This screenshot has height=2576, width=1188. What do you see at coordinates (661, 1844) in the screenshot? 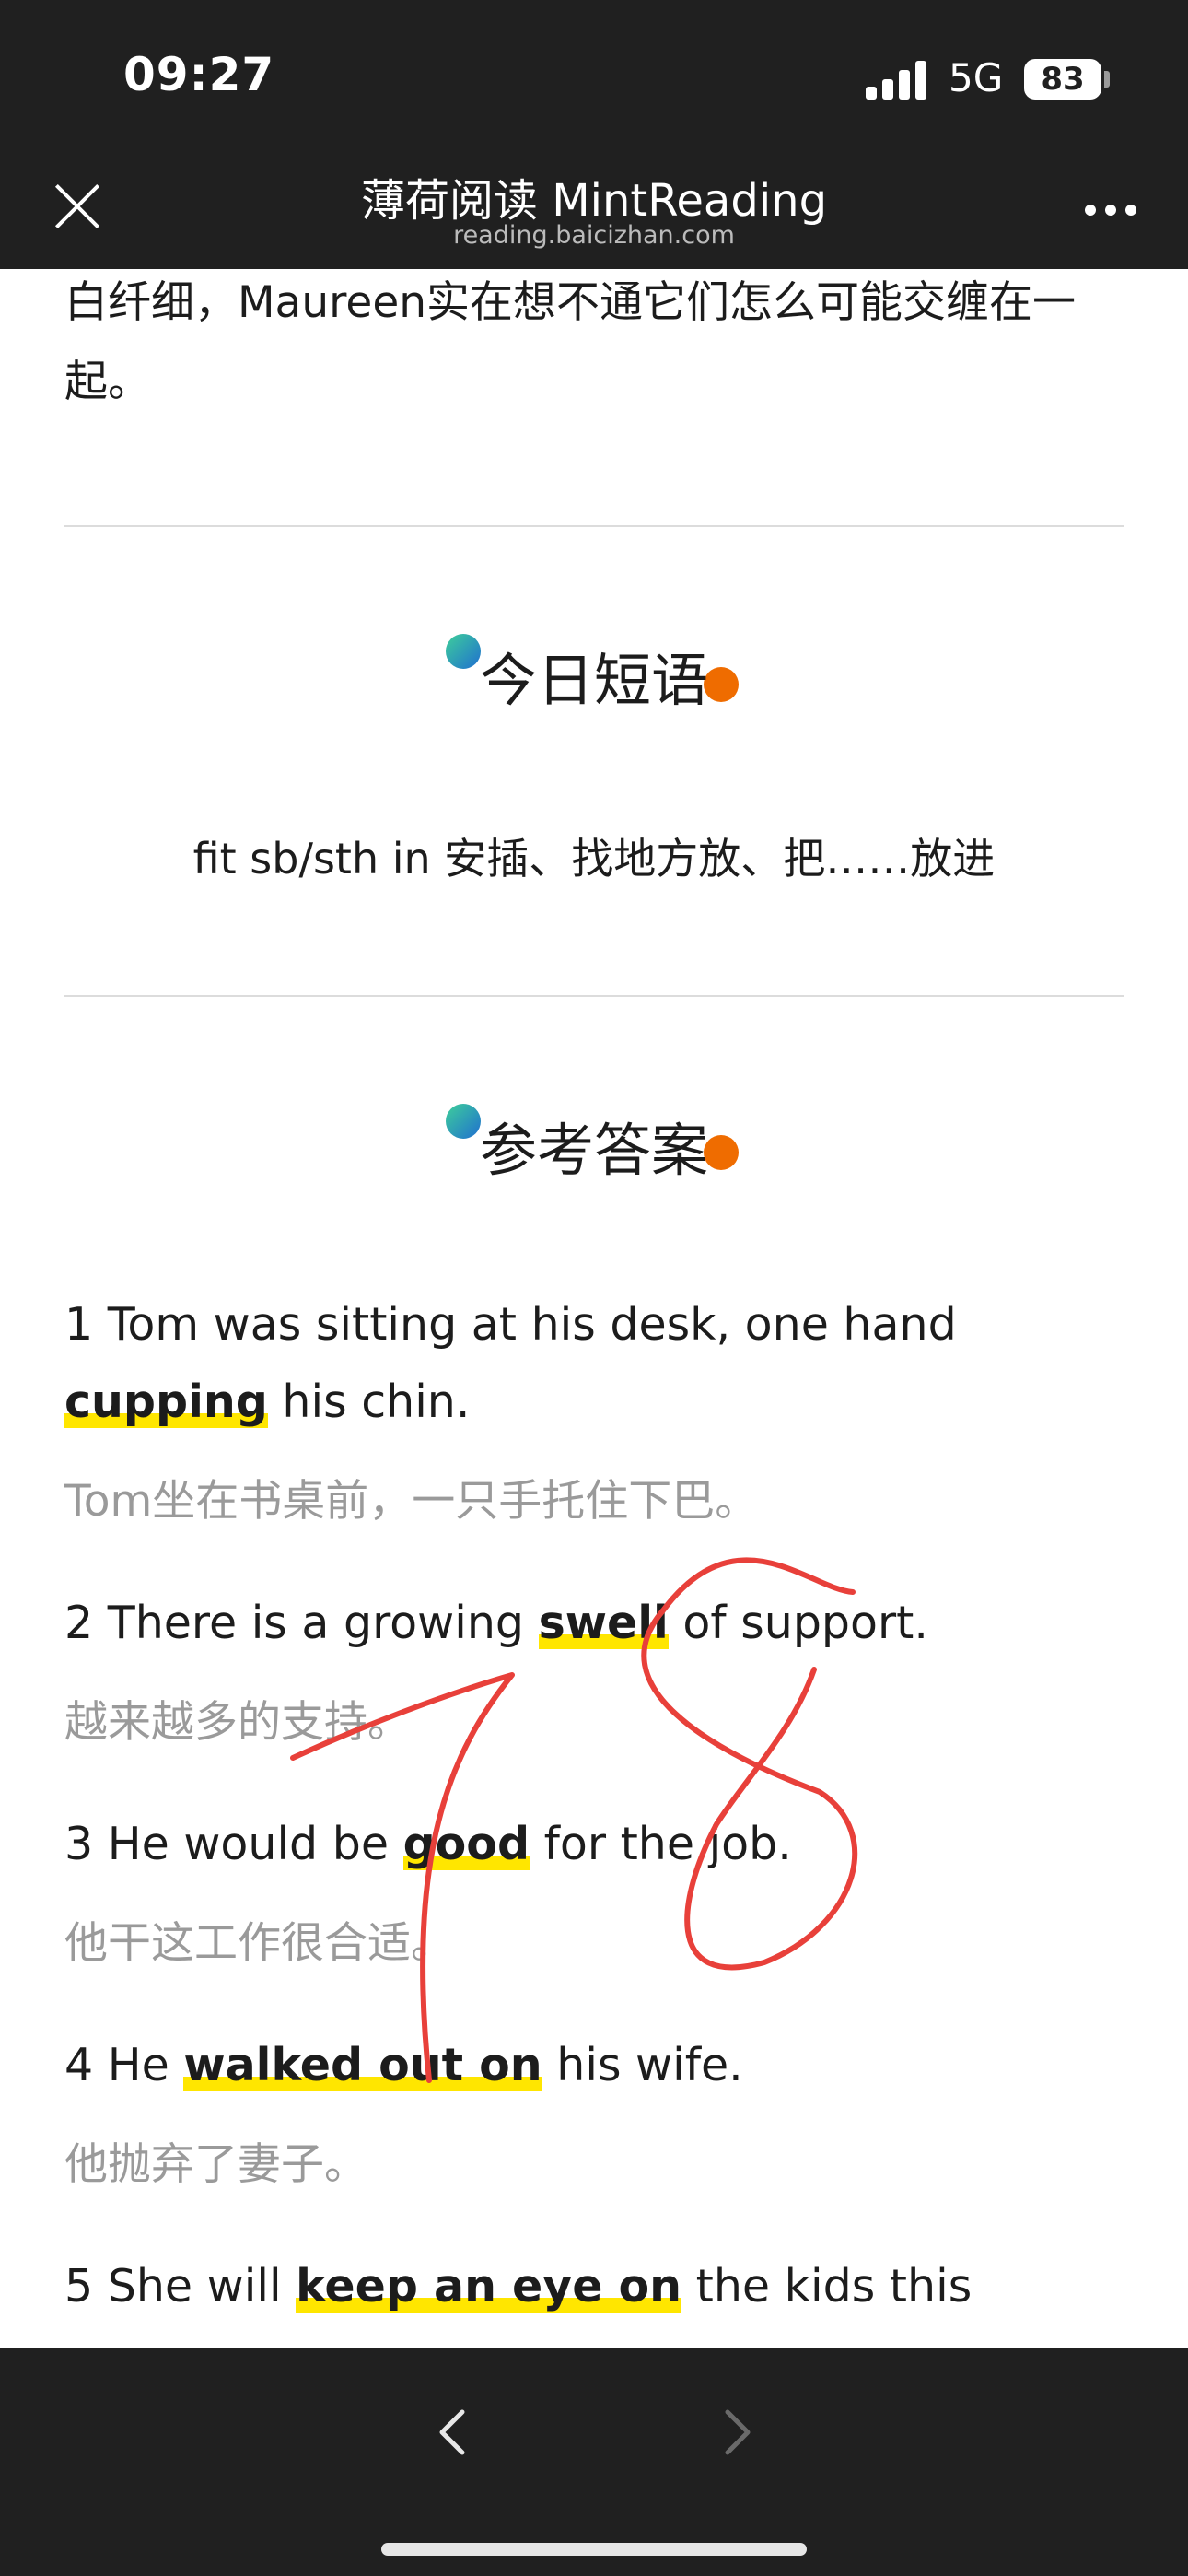
I see `answer-text: for the job.` at bounding box center [661, 1844].